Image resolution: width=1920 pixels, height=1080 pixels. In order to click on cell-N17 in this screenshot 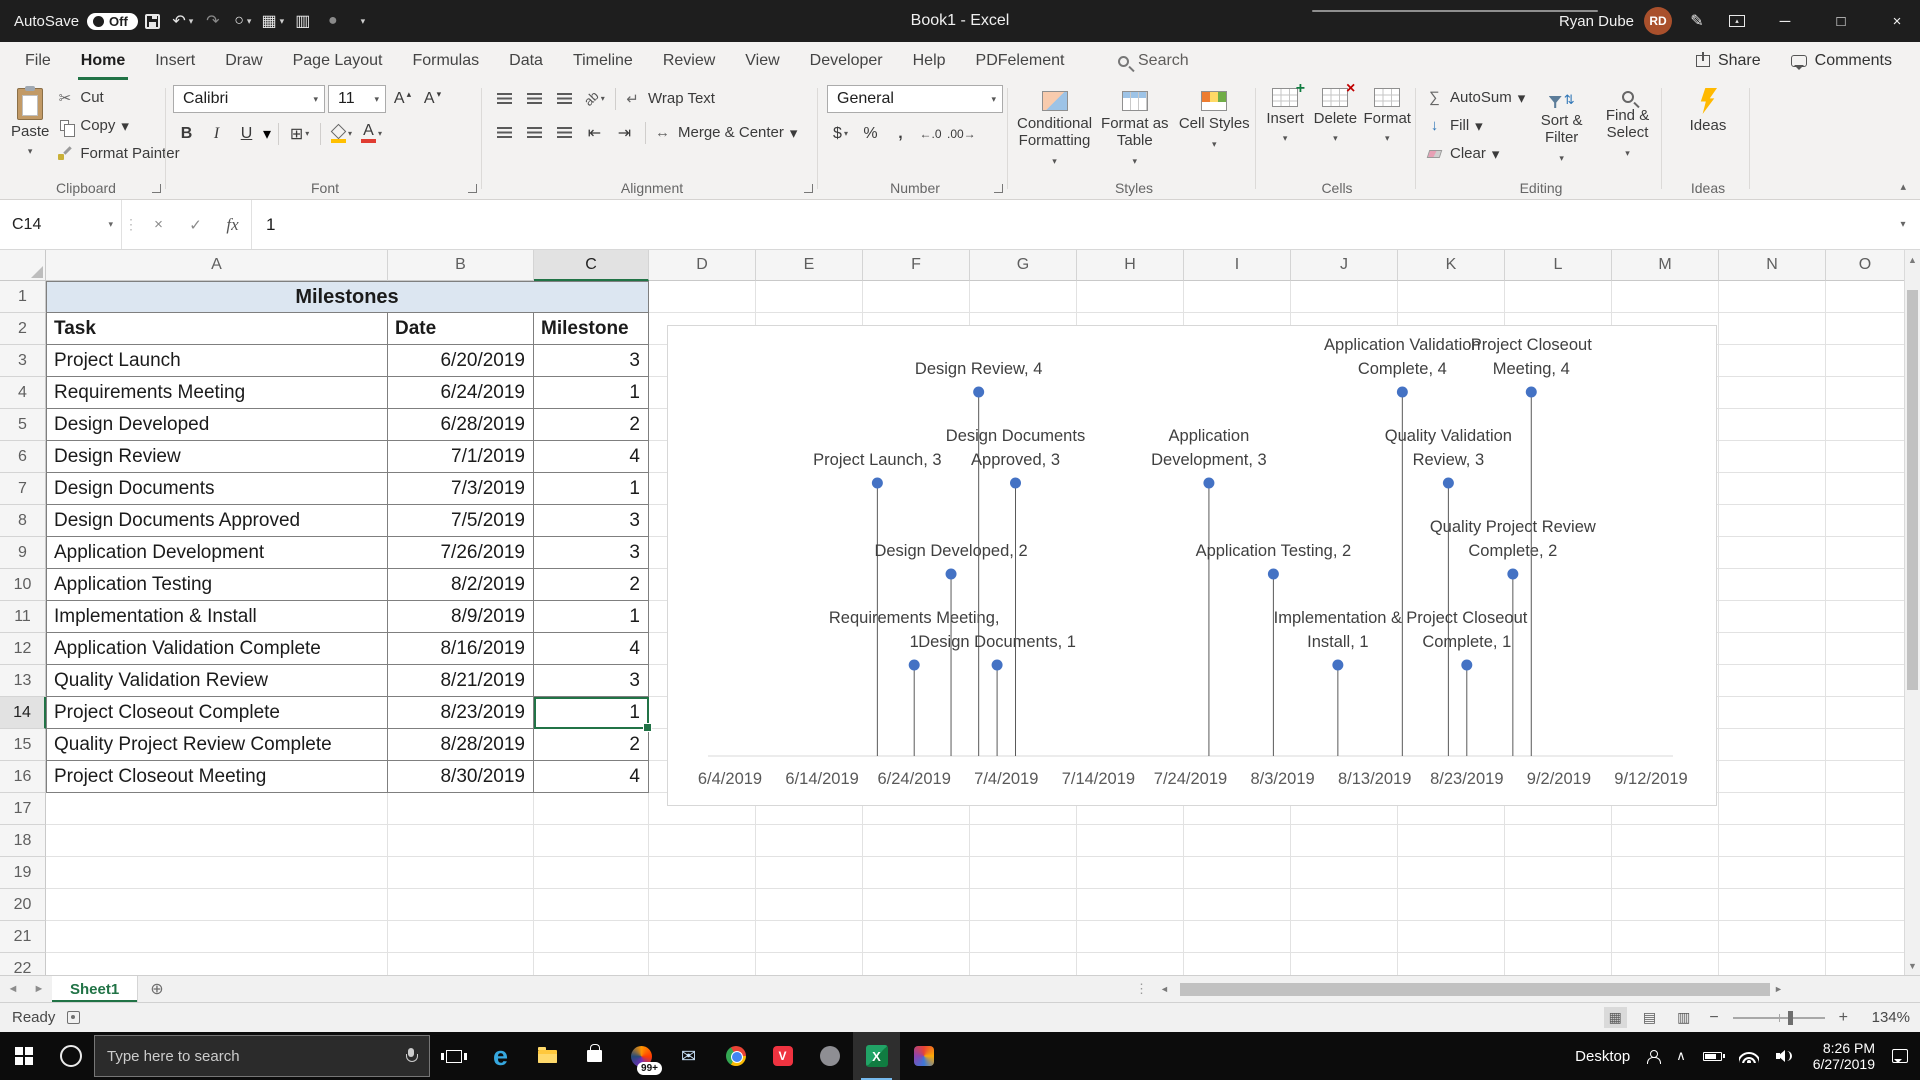, I will do `click(1772, 809)`.